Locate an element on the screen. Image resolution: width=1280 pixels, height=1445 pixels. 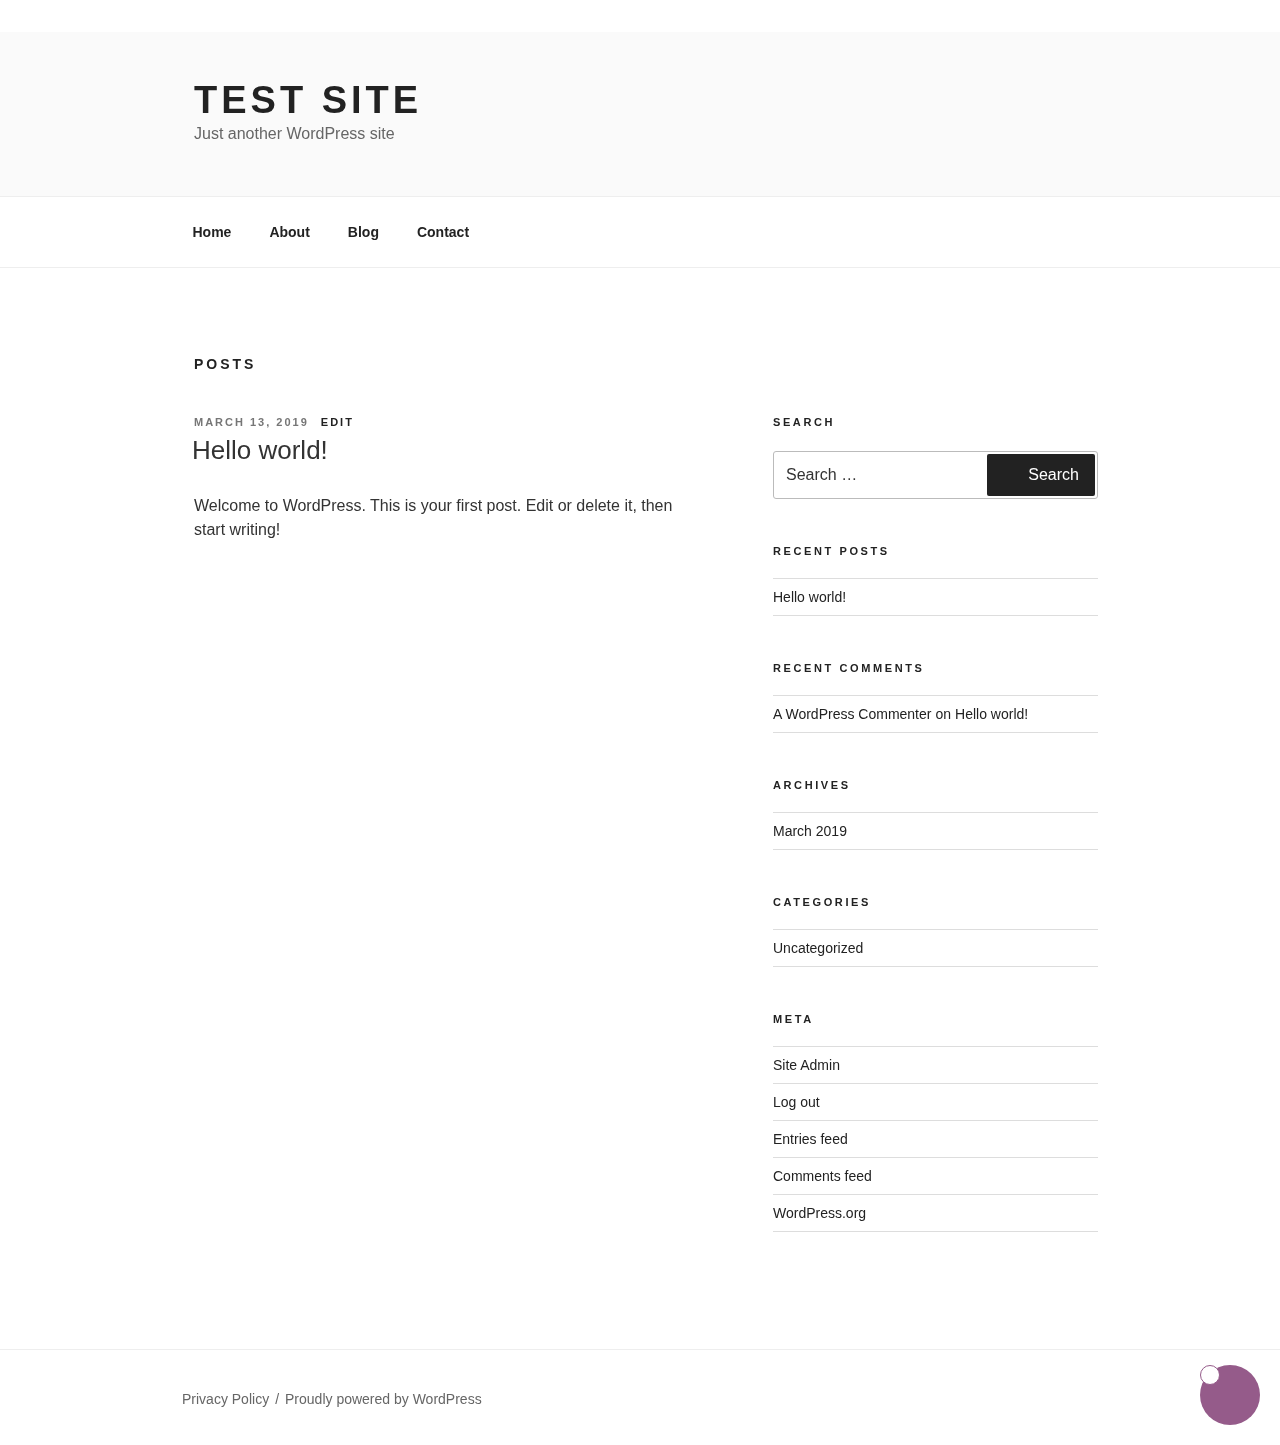
notification-dot is located at coordinates (1210, 1375).